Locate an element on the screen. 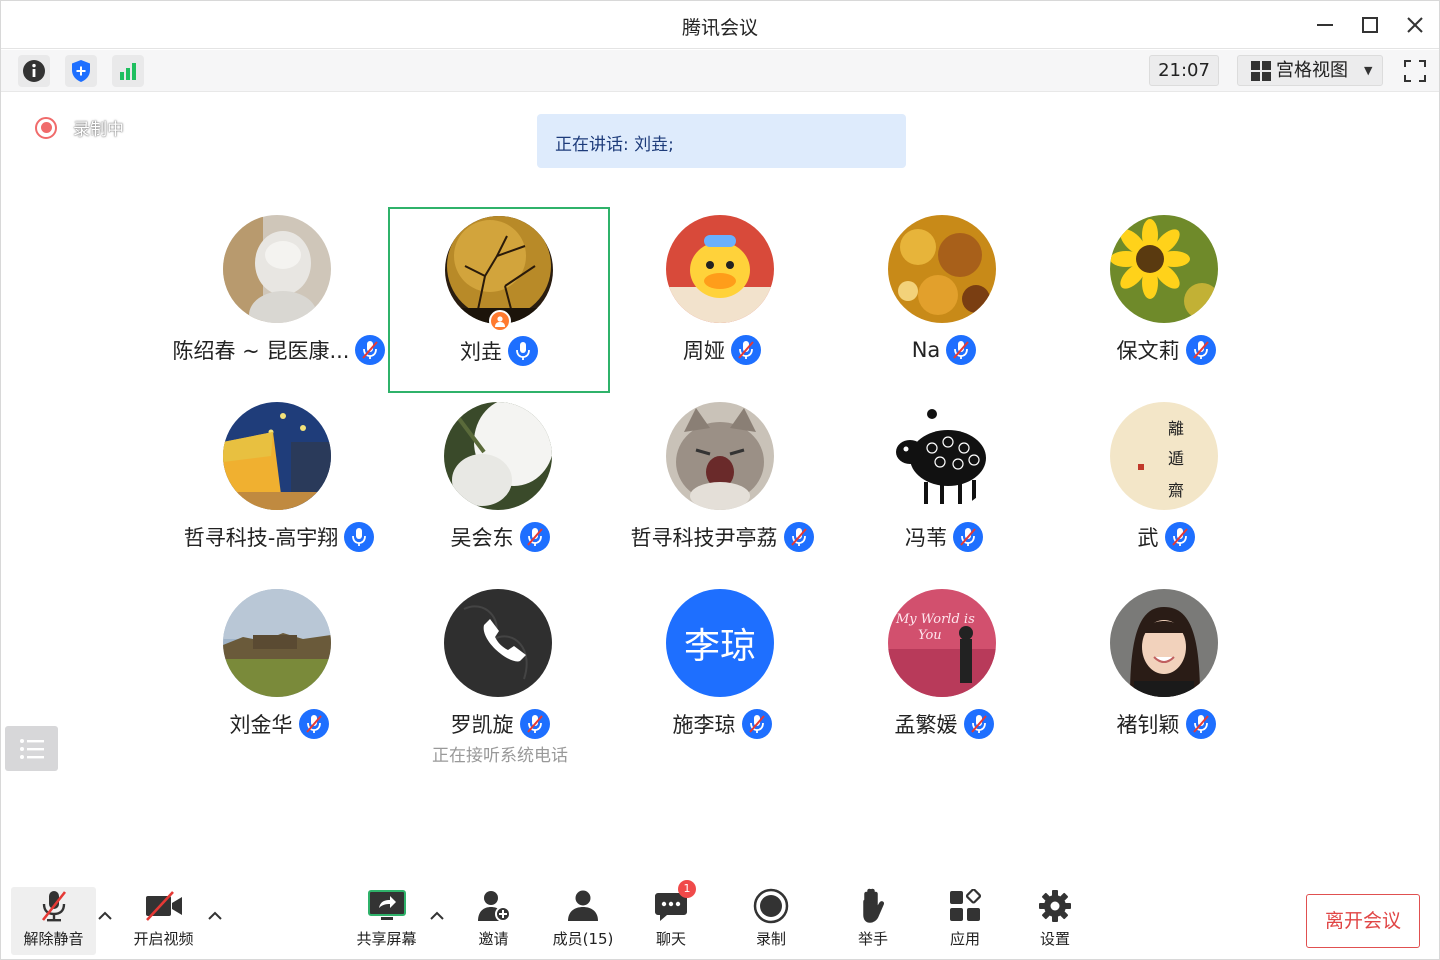  avatar: My World is You is located at coordinates (942, 643).